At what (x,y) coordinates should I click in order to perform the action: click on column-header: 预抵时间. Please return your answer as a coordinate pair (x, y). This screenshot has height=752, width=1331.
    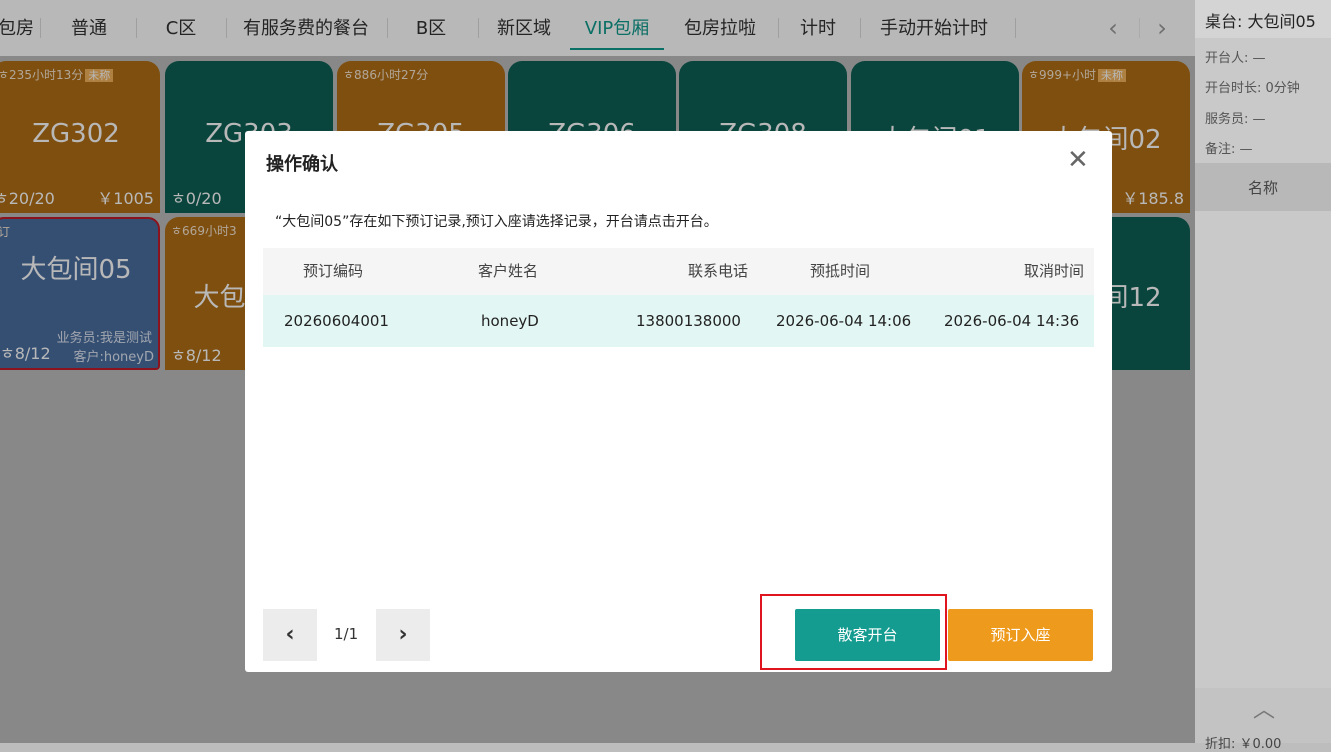
    Looking at the image, I should click on (840, 271).